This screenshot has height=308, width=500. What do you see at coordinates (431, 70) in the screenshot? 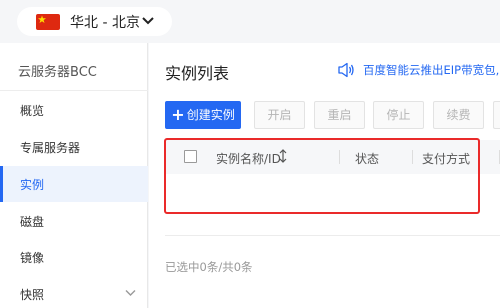
I see `notice-text: 百度智能云推出EIP带宽包,` at bounding box center [431, 70].